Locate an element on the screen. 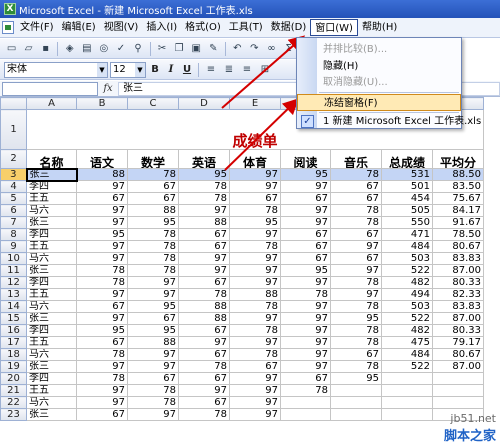  table-cell: 83.50 is located at coordinates (458, 186).